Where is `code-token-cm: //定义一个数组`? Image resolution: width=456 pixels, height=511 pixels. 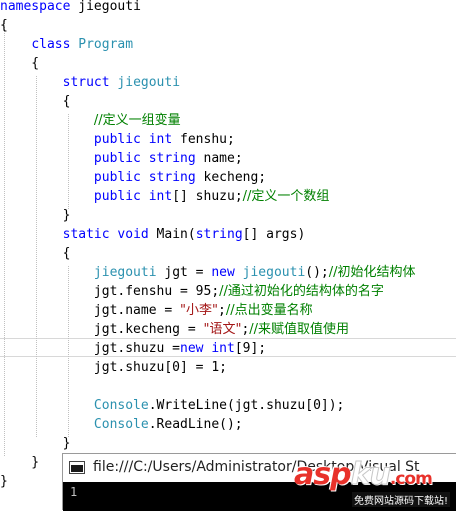 code-token-cm: //定义一个数组 is located at coordinates (286, 196).